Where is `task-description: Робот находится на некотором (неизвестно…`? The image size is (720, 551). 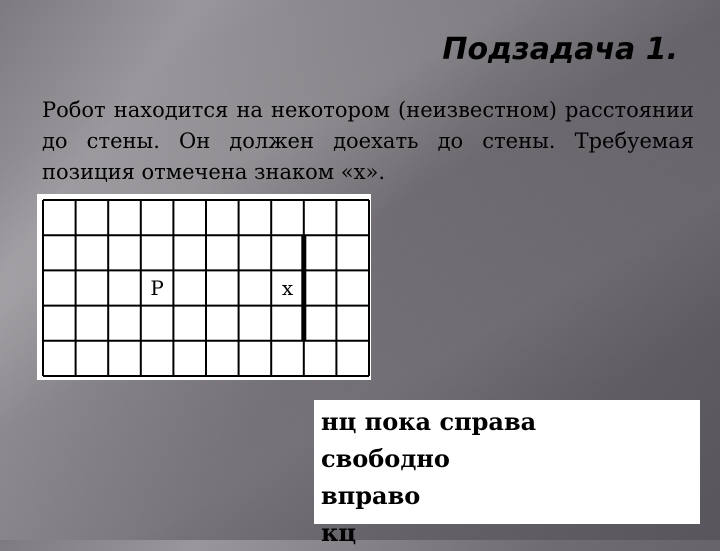 task-description: Робот находится на некотором (неизвестно… is located at coordinates (368, 141).